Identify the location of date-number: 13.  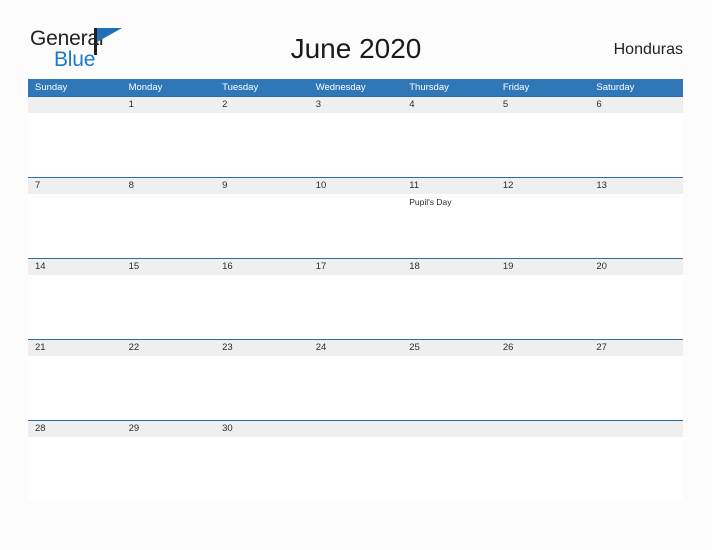
(636, 186).